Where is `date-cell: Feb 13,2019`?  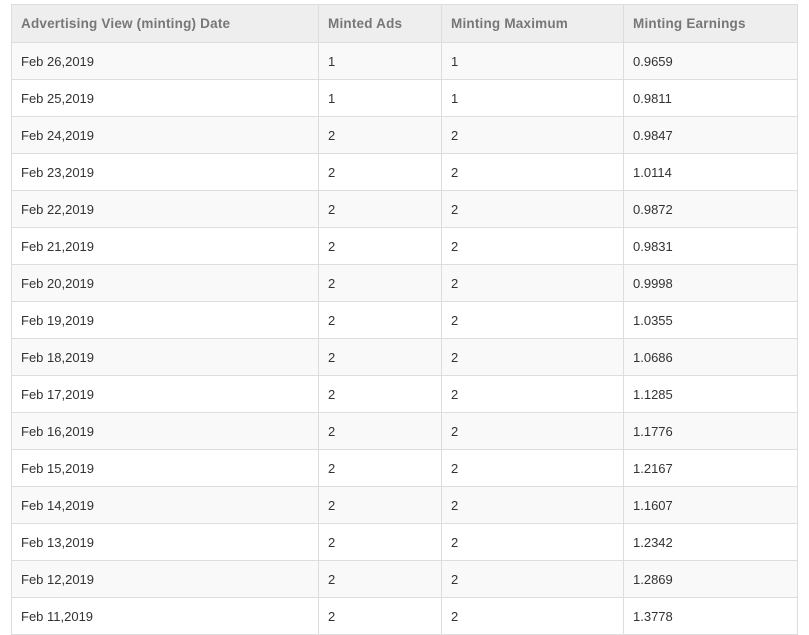 date-cell: Feb 13,2019 is located at coordinates (165, 542).